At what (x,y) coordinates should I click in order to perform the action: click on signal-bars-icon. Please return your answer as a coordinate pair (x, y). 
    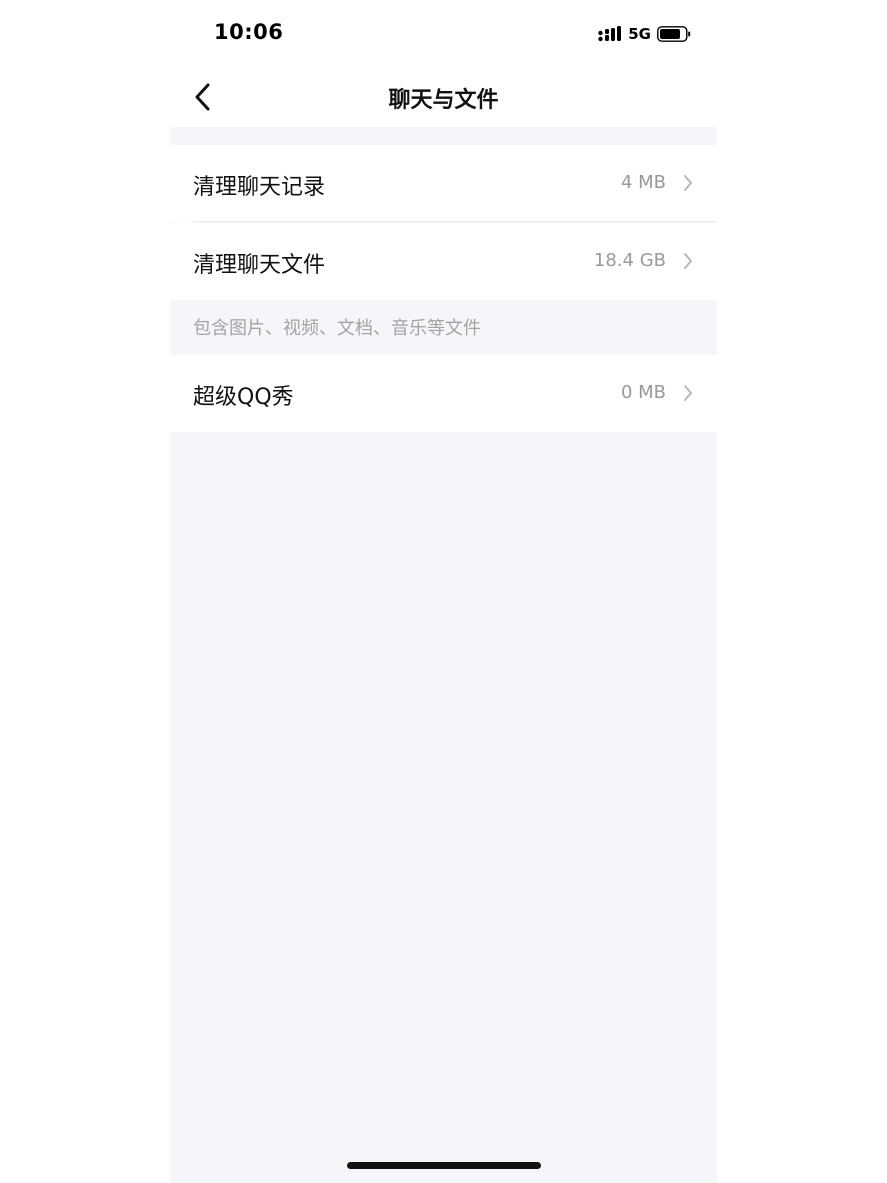
    Looking at the image, I should click on (610, 34).